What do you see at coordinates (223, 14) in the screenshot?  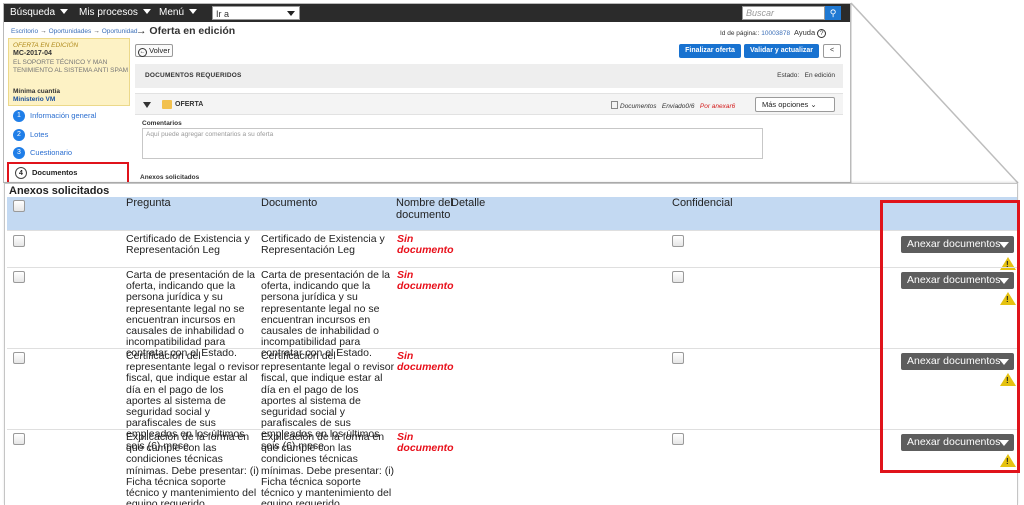 I see `goto-select-value: Ir a` at bounding box center [223, 14].